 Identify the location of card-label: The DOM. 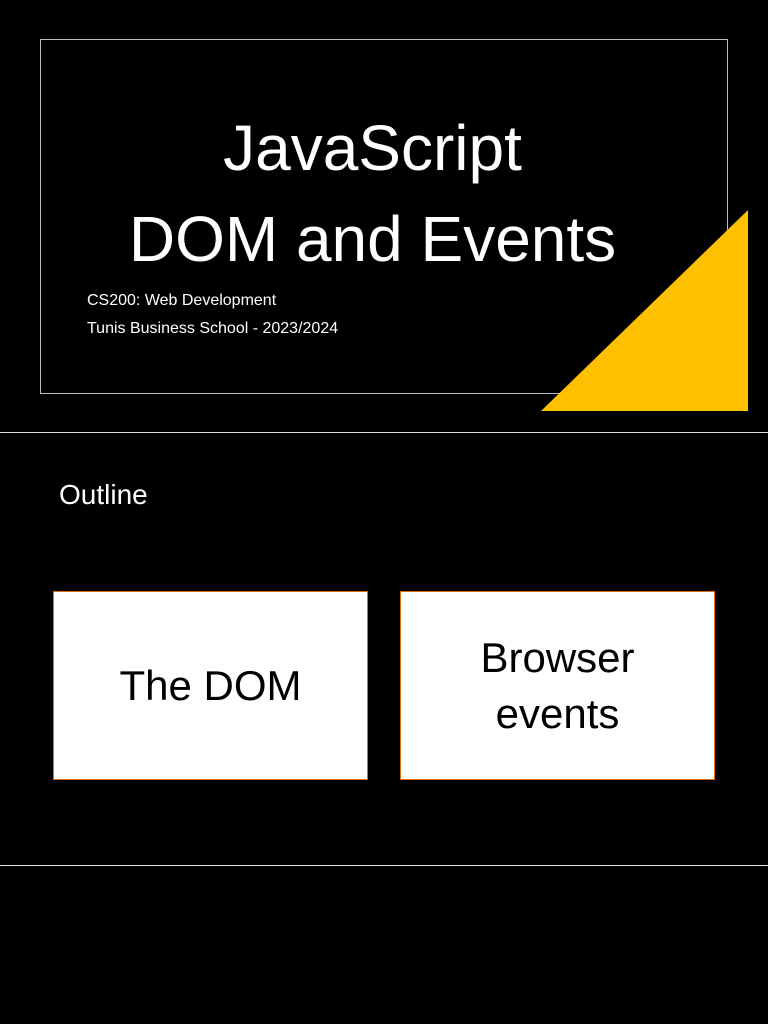
(210, 685).